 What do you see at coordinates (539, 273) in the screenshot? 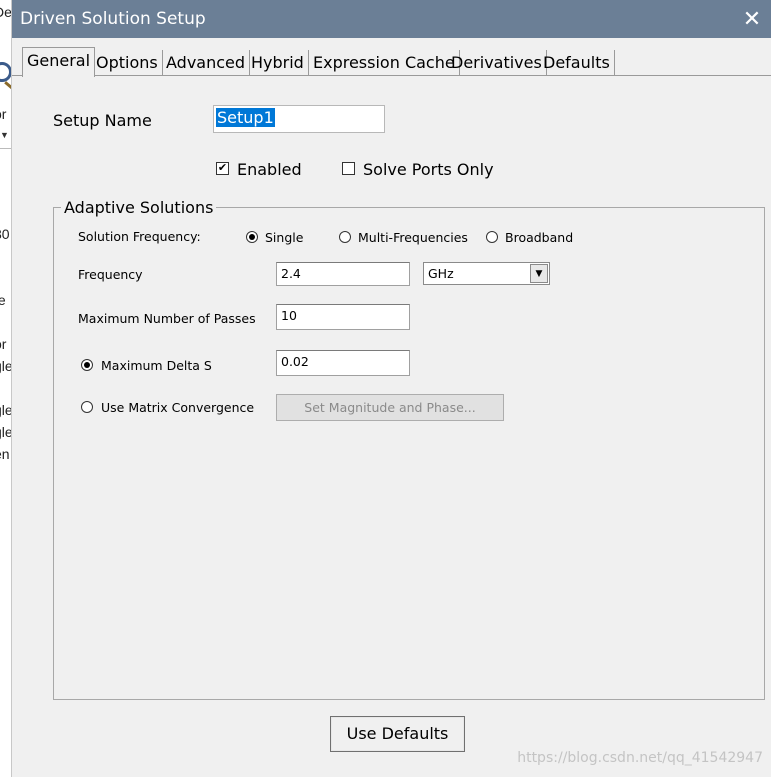
I see `chevron-down-icon: ▼` at bounding box center [539, 273].